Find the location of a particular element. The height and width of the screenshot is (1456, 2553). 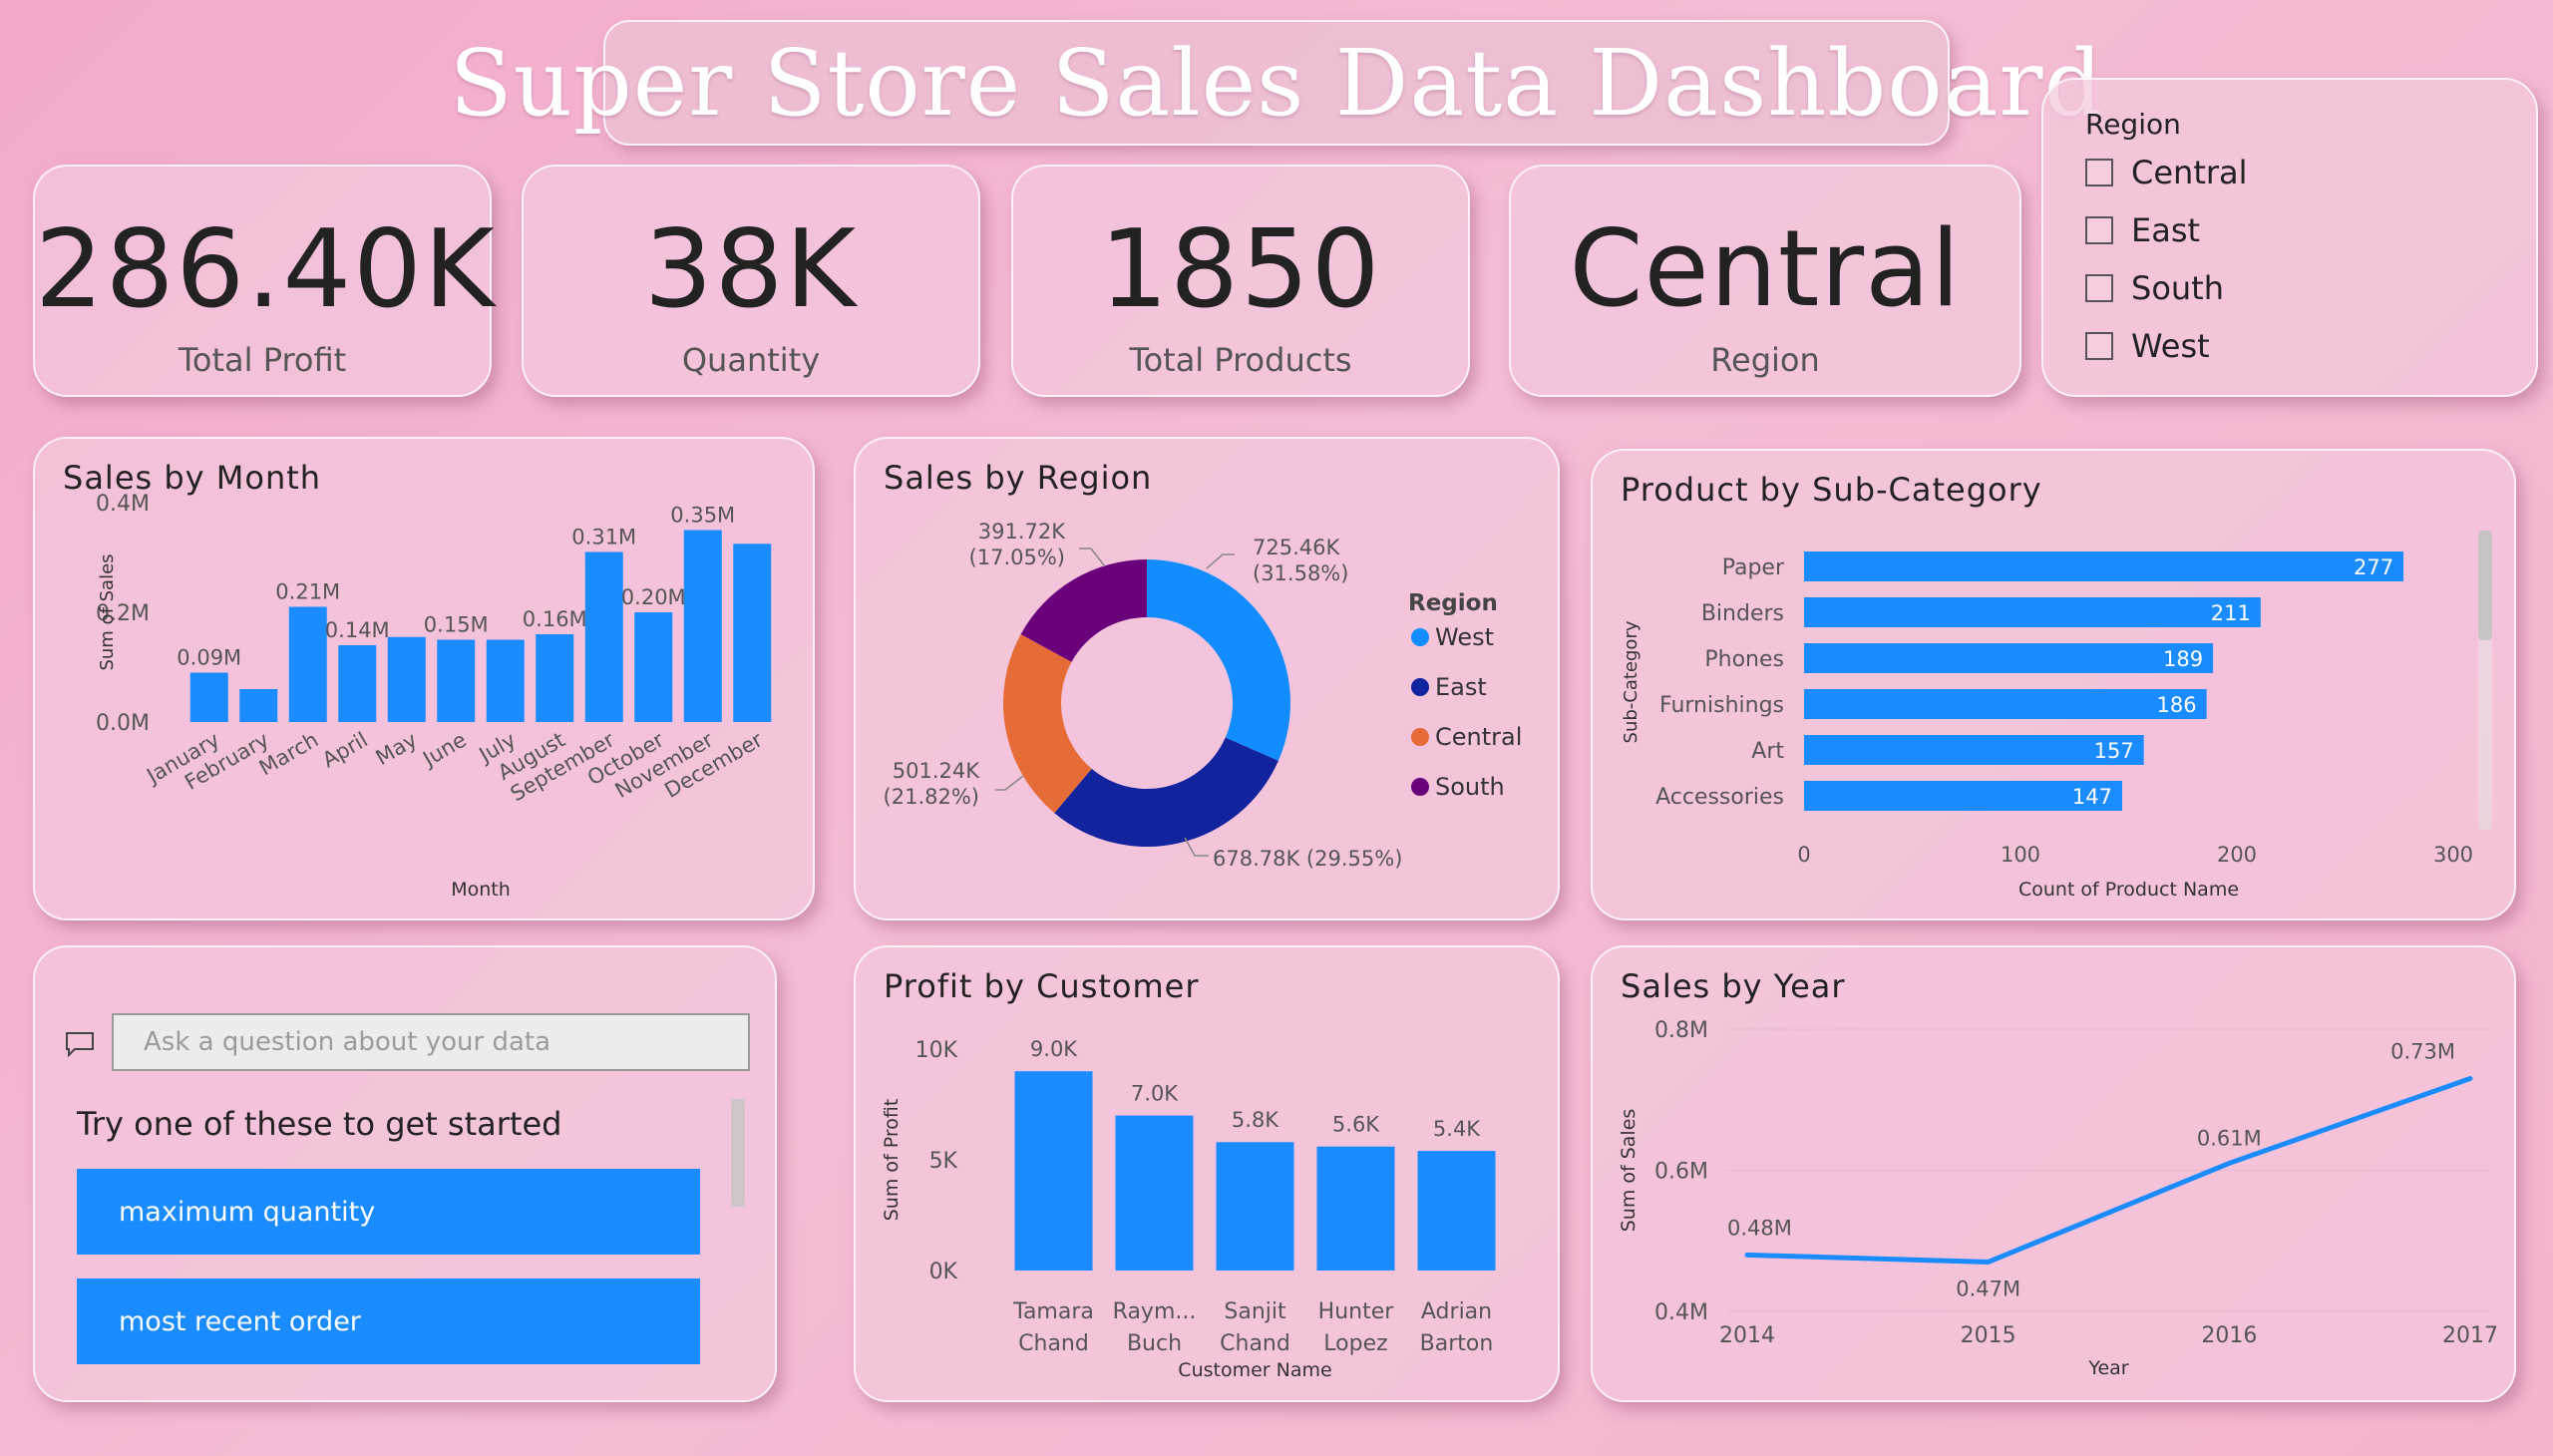

slicer-item-central: Central is located at coordinates (2167, 172).